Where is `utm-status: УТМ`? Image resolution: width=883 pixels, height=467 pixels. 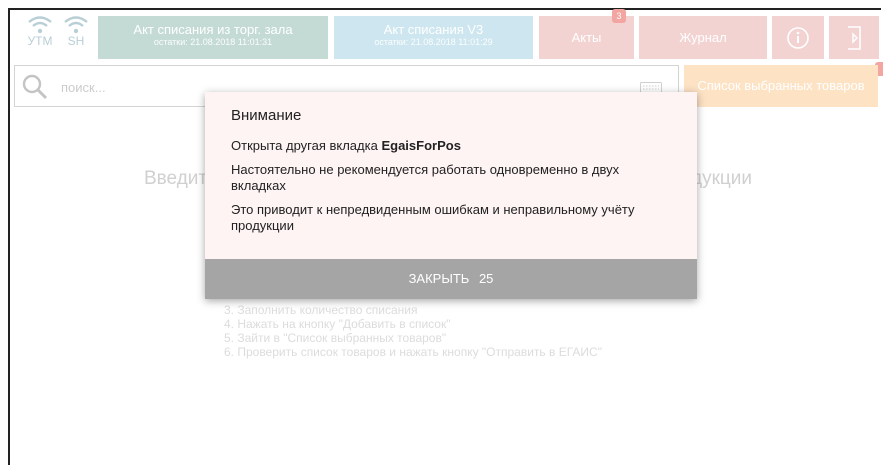 utm-status: УТМ is located at coordinates (40, 33).